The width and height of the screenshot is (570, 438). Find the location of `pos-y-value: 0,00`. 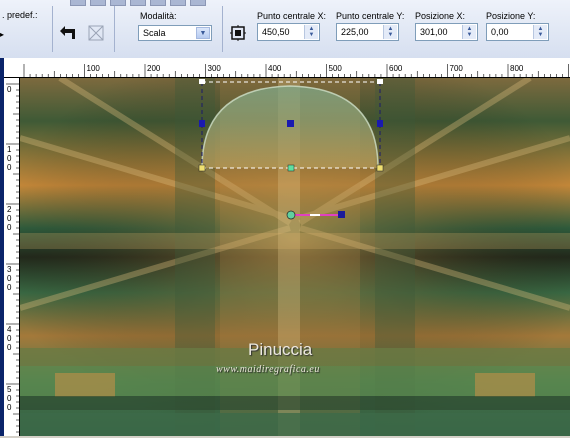

pos-y-value: 0,00 is located at coordinates (500, 32).